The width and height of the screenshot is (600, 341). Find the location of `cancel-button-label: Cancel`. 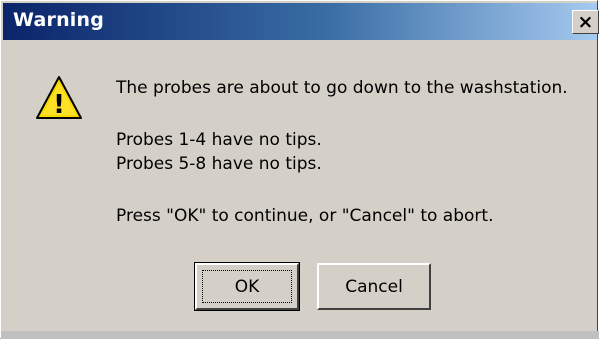

cancel-button-label: Cancel is located at coordinates (374, 286).